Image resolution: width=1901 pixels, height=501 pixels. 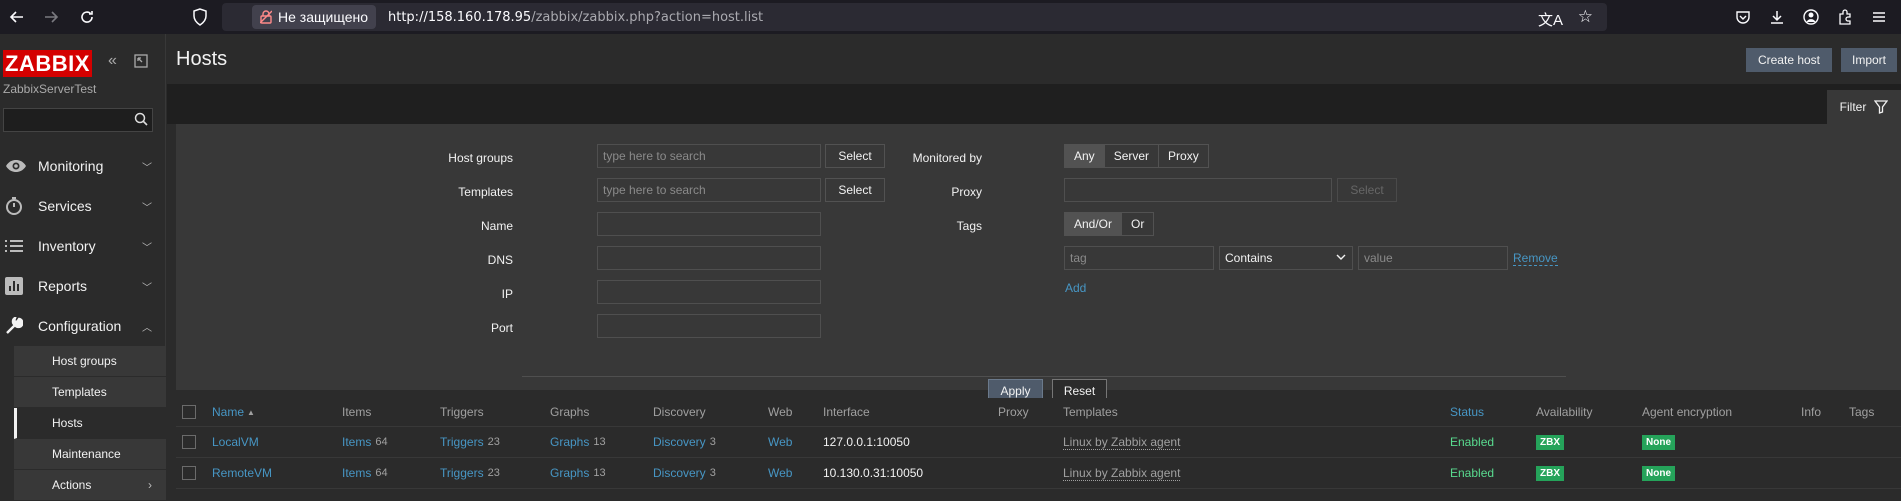 What do you see at coordinates (1139, 258) in the screenshot?
I see `tag-input: tag` at bounding box center [1139, 258].